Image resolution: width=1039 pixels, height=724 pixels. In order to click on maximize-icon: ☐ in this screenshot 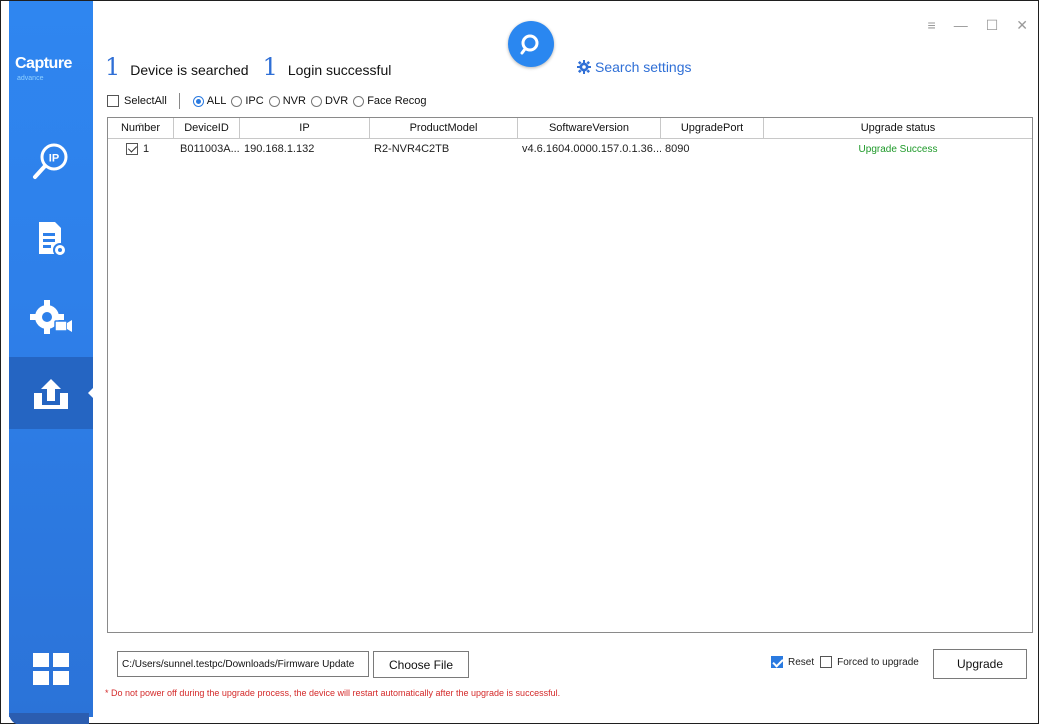, I will do `click(992, 25)`.